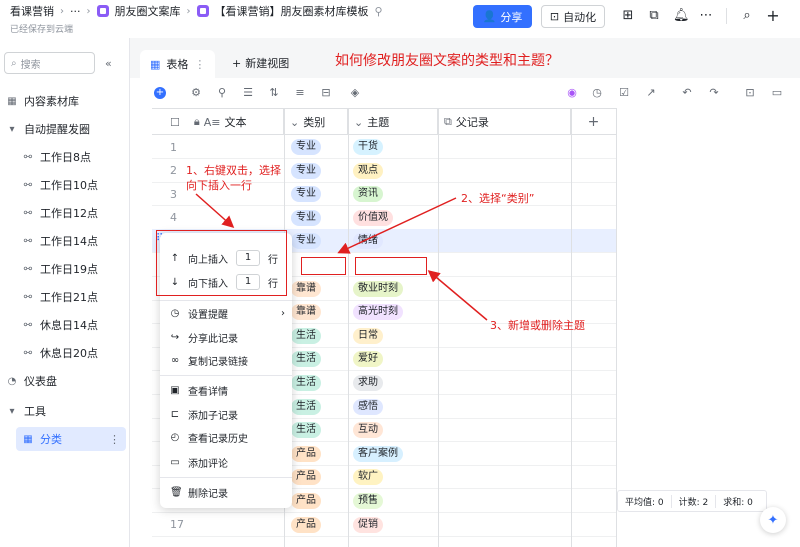 This screenshot has height=547, width=800. Describe the element at coordinates (222, 93) in the screenshot. I see `filter-icon: ⚲` at that location.